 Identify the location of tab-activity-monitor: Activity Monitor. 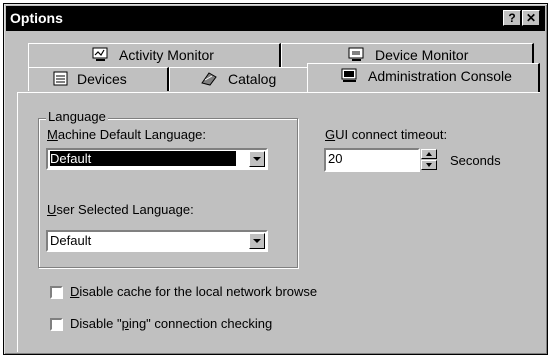
(154, 55).